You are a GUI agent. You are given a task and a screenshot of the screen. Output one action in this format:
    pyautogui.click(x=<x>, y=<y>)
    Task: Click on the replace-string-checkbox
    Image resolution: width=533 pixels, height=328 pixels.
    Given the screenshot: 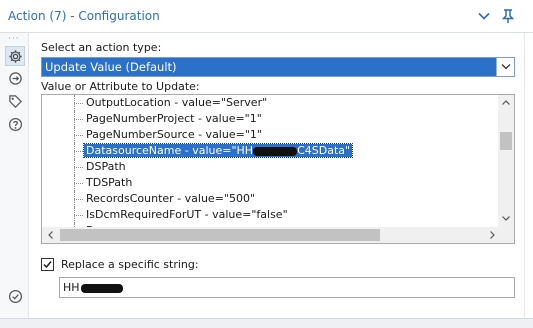 What is the action you would take?
    pyautogui.click(x=47, y=264)
    